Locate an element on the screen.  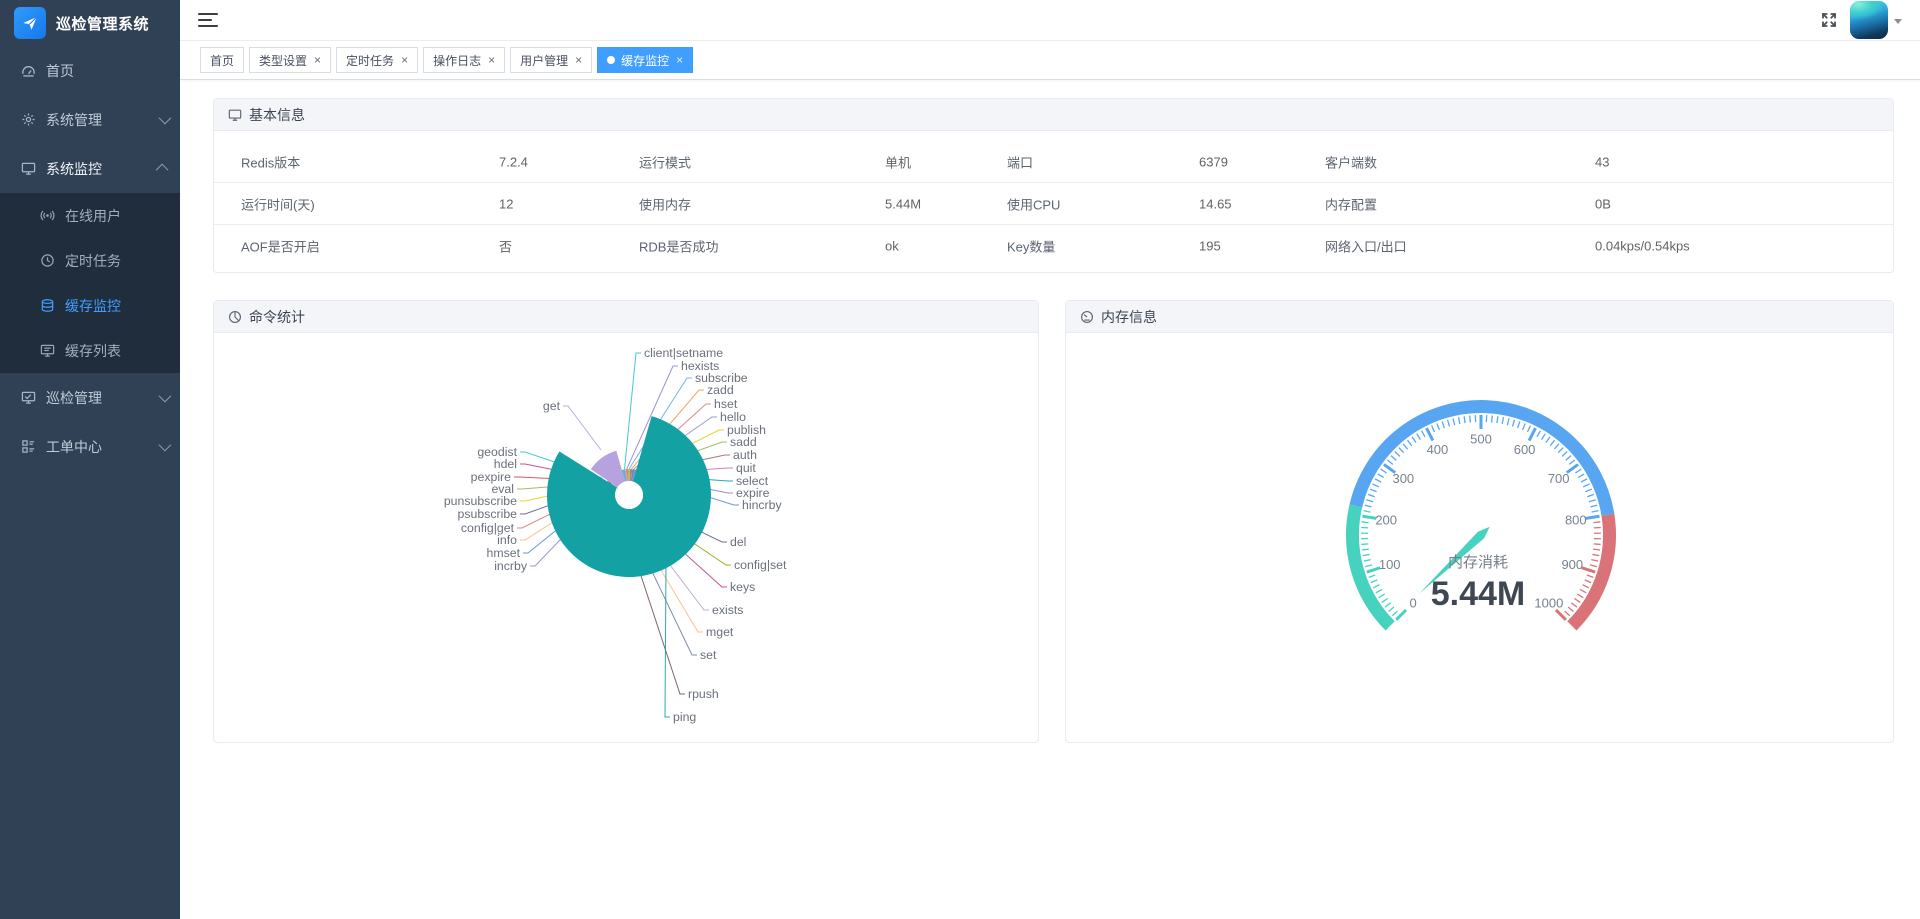
info-value: ok is located at coordinates (892, 246).